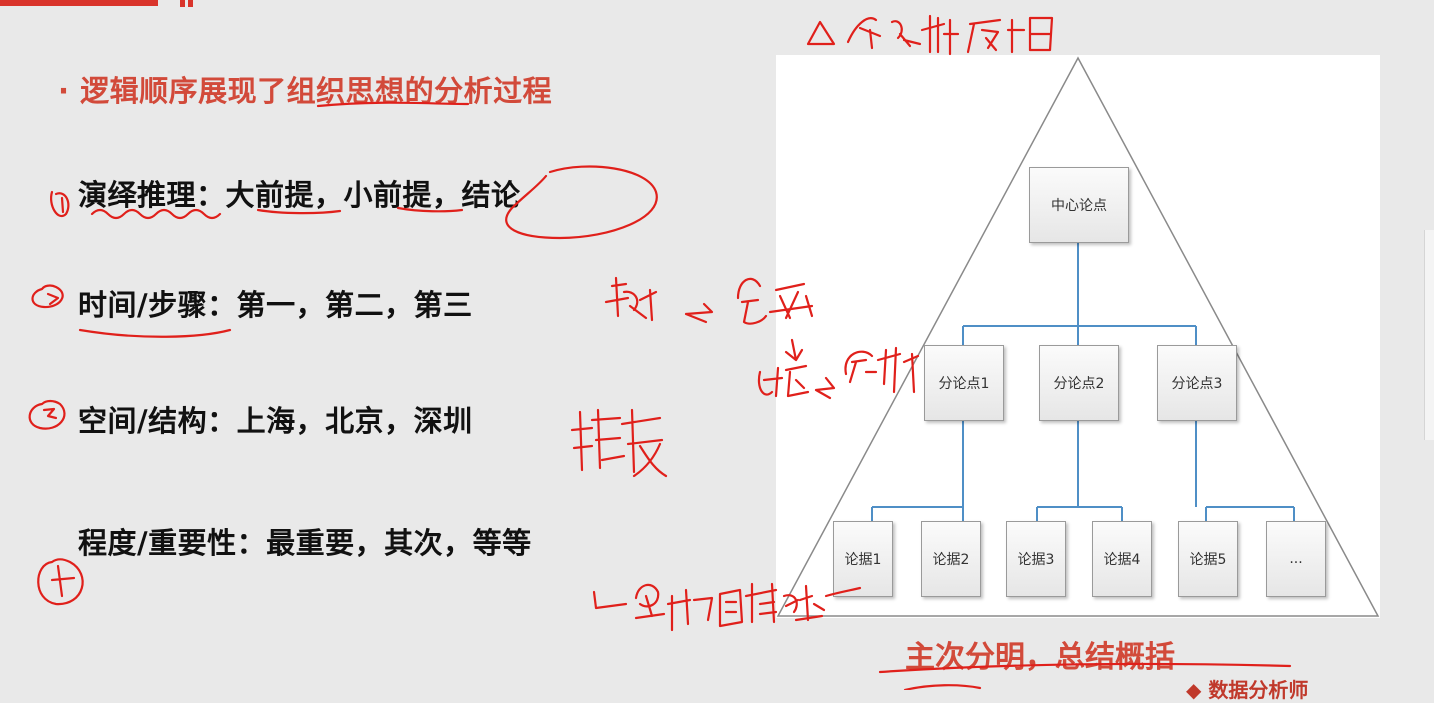 This screenshot has height=703, width=1434. What do you see at coordinates (1040, 657) in the screenshot?
I see `summary-caption: 主次分明，总结概括` at bounding box center [1040, 657].